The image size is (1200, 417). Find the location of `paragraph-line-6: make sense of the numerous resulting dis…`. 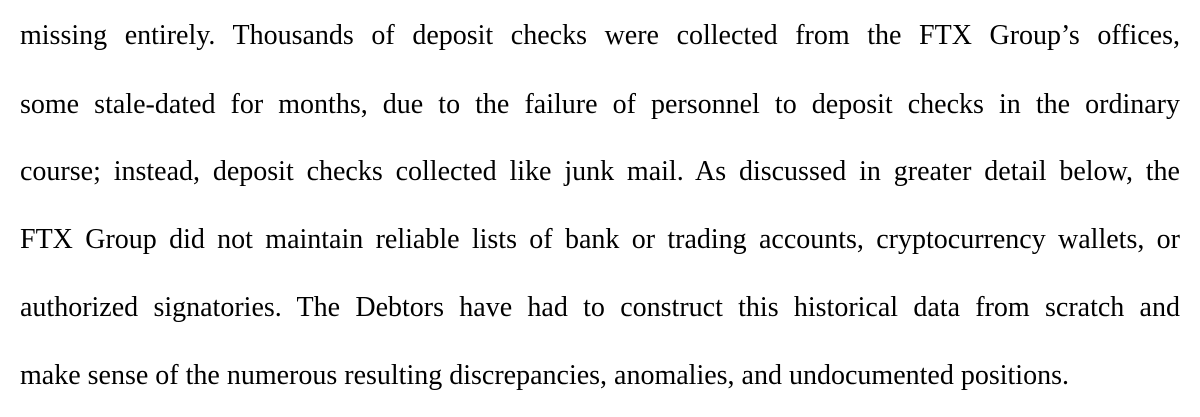

paragraph-line-6: make sense of the numerous resulting dis… is located at coordinates (544, 375).